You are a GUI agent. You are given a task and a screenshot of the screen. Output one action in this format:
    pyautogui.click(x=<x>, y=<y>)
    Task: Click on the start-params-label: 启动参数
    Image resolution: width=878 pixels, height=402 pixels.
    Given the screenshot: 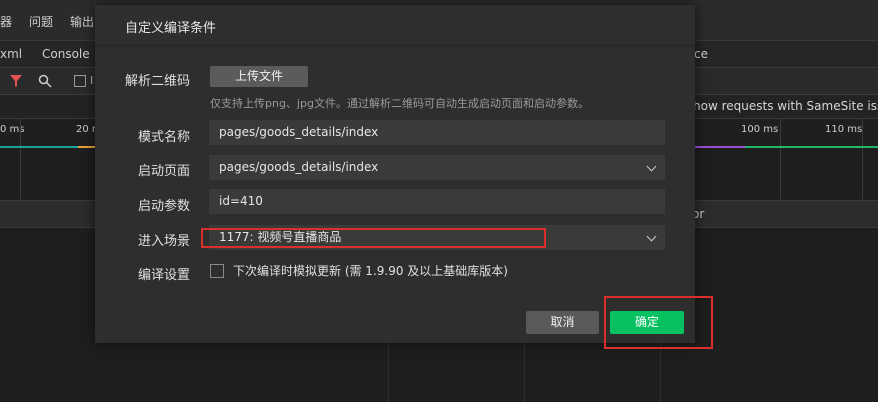 What is the action you would take?
    pyautogui.click(x=164, y=206)
    